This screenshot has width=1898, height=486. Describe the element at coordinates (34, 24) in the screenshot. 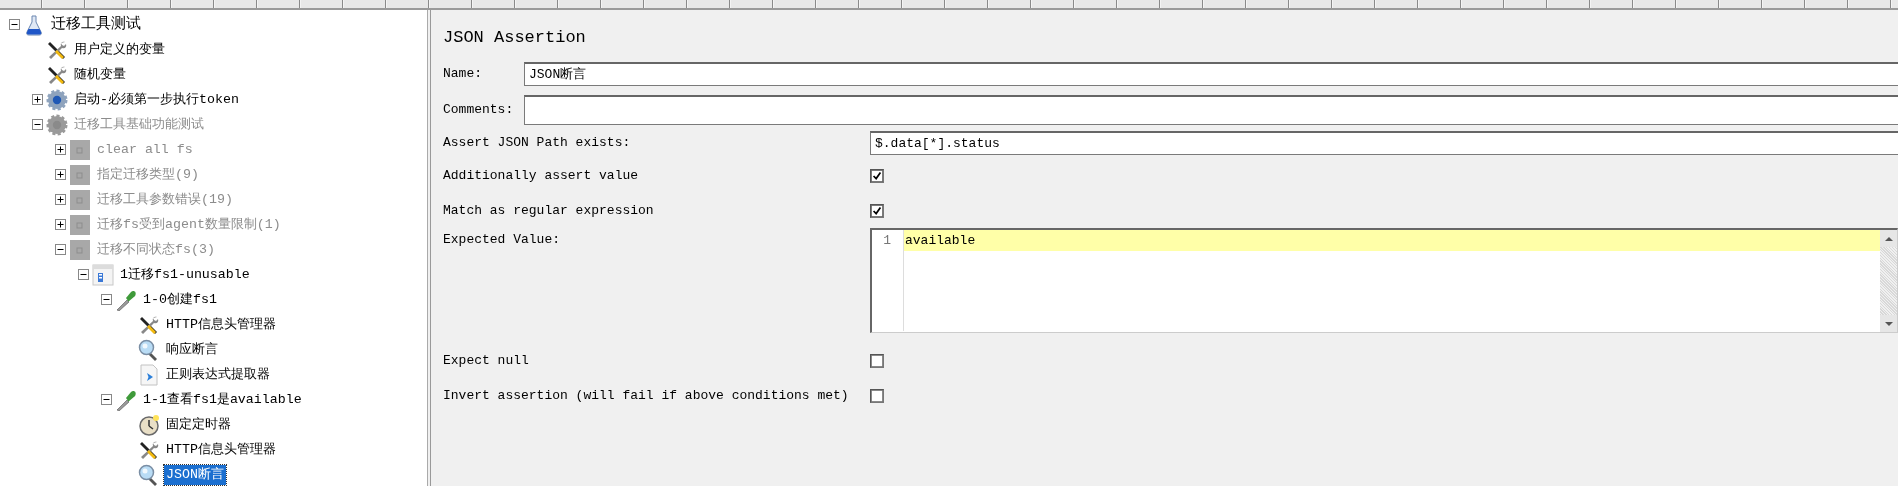

I see `flask-icon` at that location.